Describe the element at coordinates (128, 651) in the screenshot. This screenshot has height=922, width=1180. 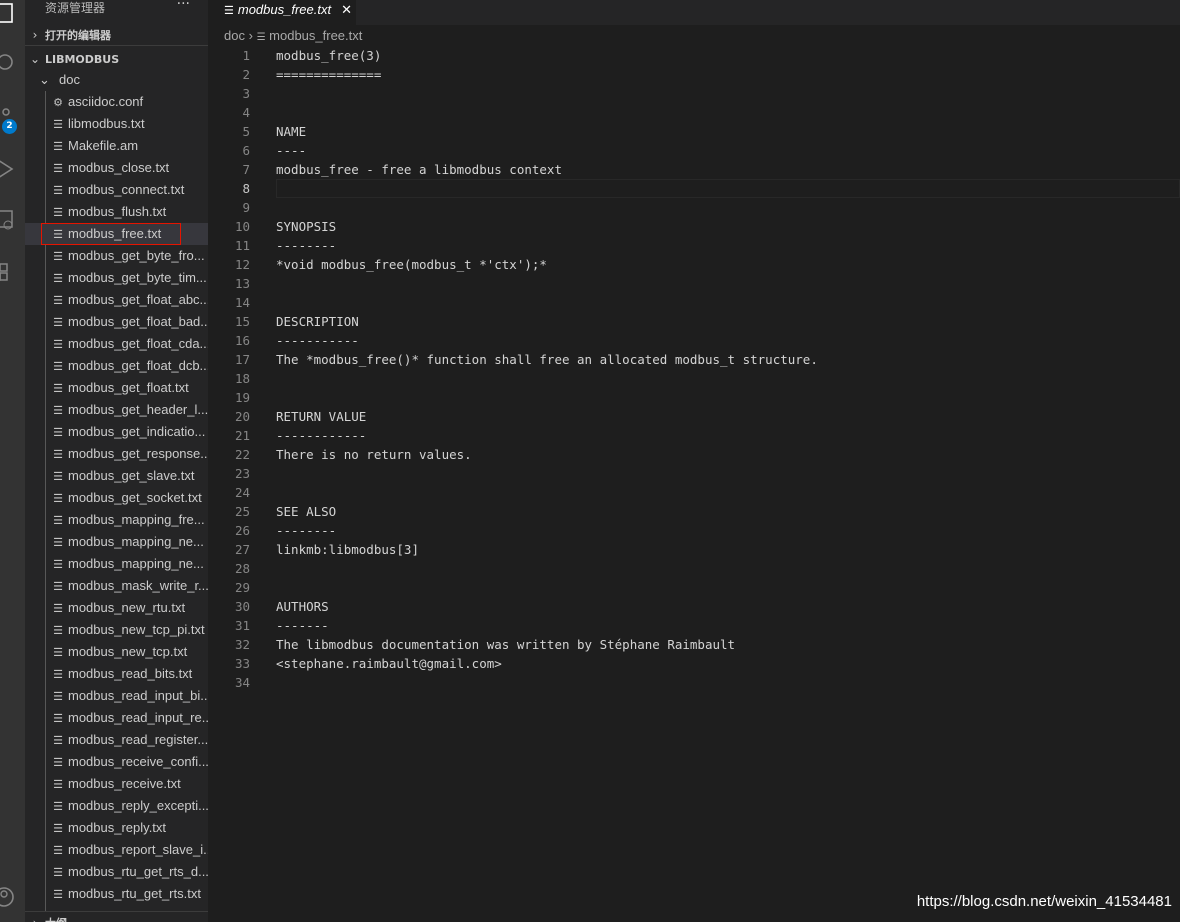
I see `file-name: modbus_new_tcp.txt` at that location.